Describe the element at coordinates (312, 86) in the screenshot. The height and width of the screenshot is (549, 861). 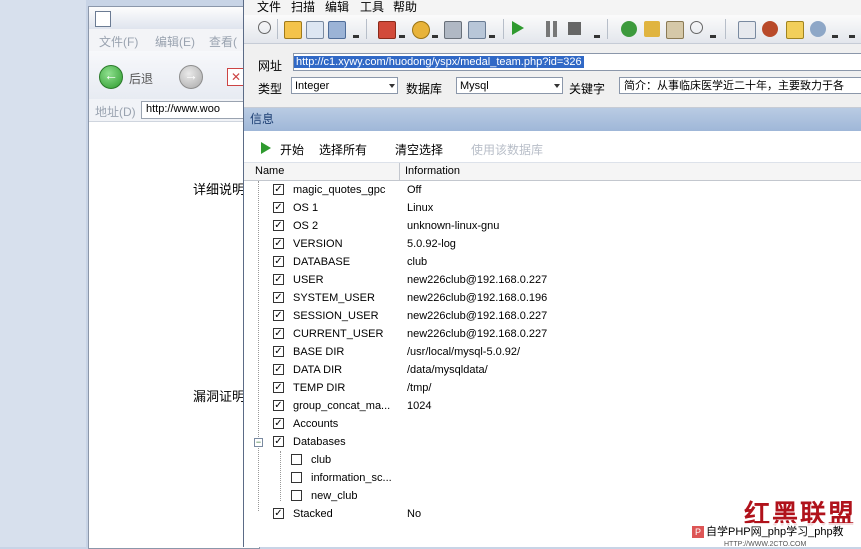
I see `type-value: Integer` at that location.